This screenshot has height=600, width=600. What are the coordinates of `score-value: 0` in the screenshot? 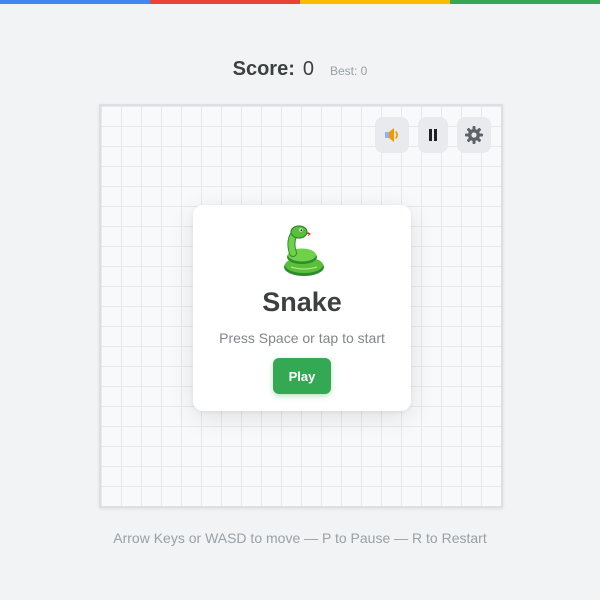 It's located at (308, 69).